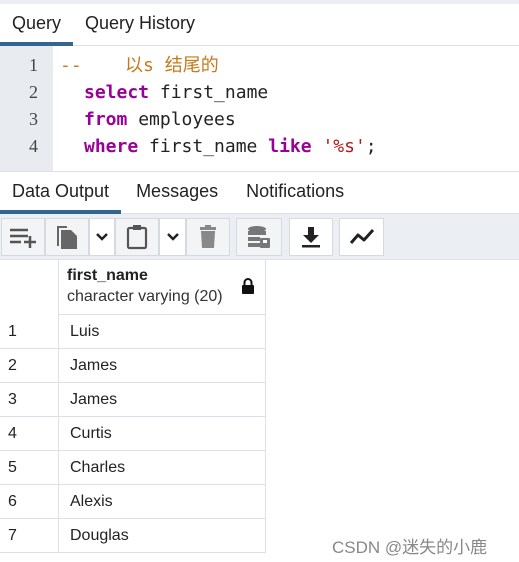 Image resolution: width=519 pixels, height=562 pixels. I want to click on delete-icon, so click(208, 236).